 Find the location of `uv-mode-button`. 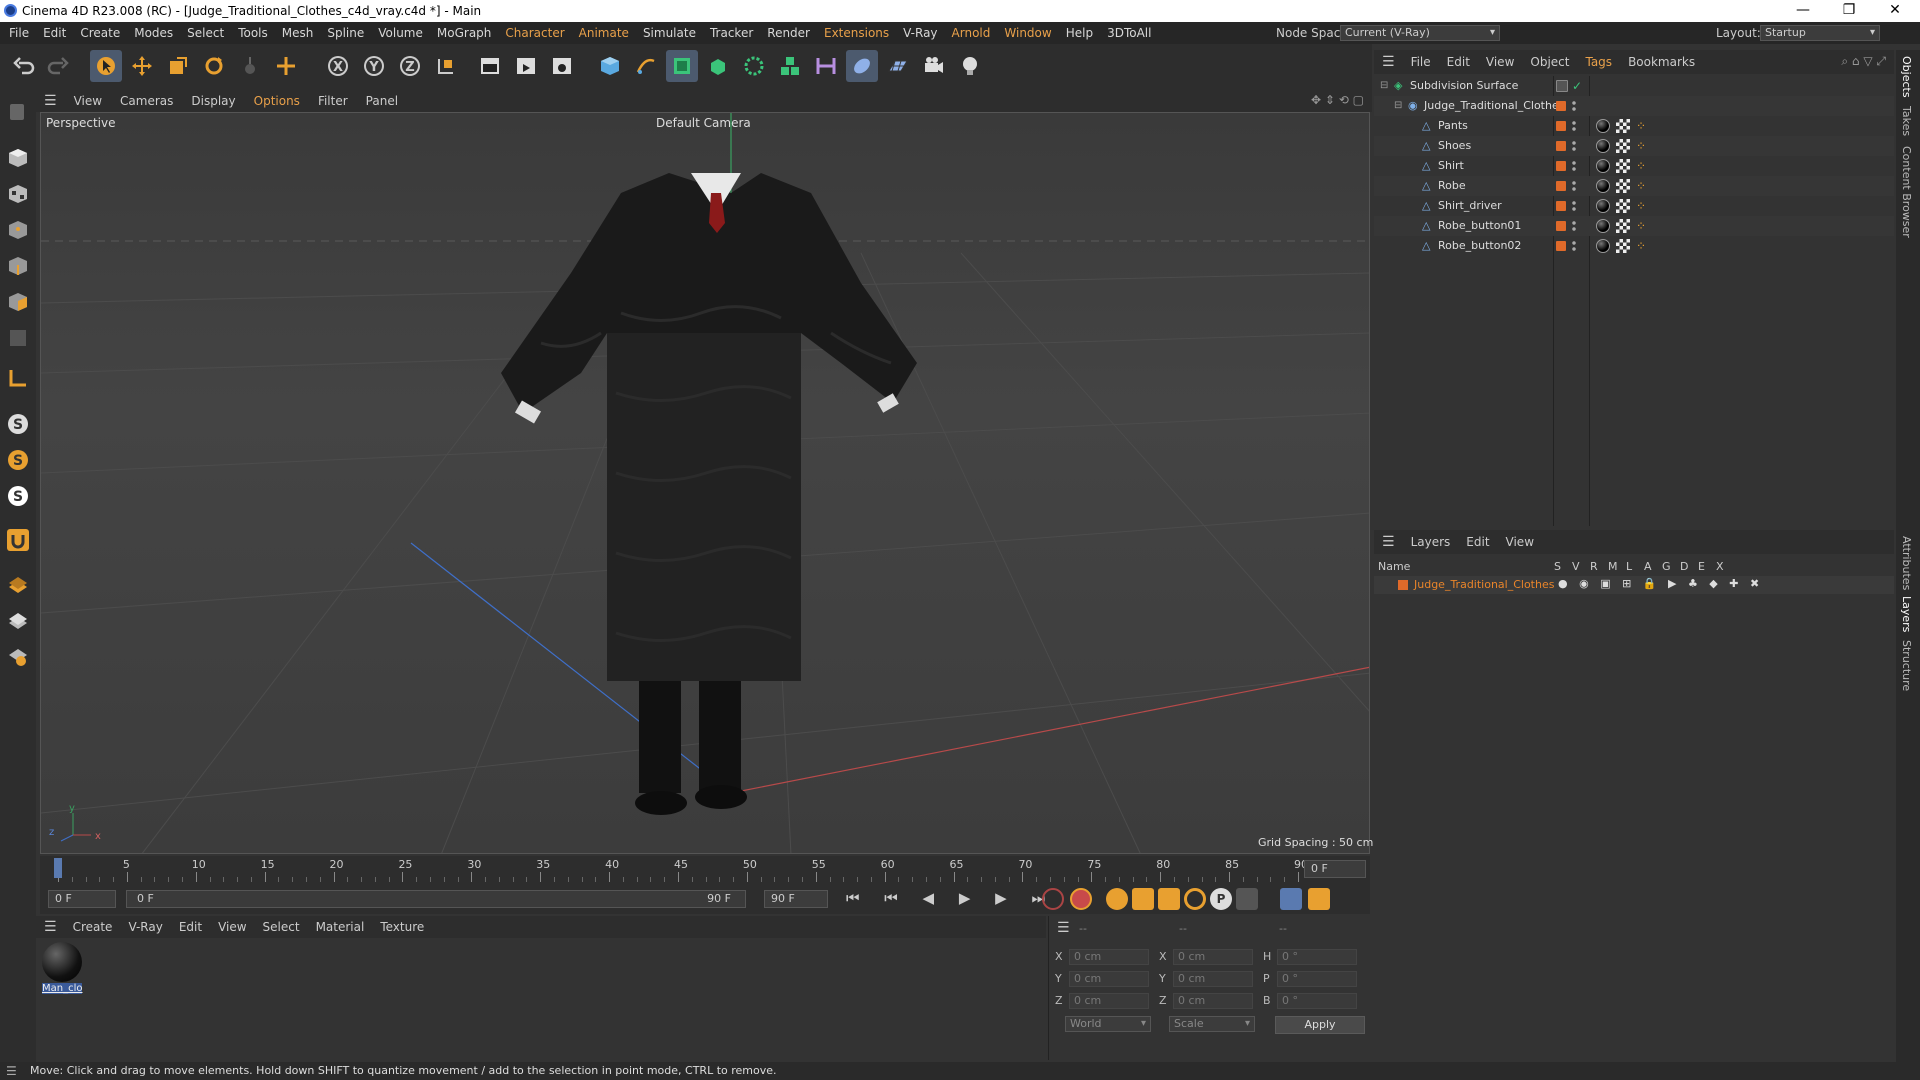

uv-mode-button is located at coordinates (18, 338).